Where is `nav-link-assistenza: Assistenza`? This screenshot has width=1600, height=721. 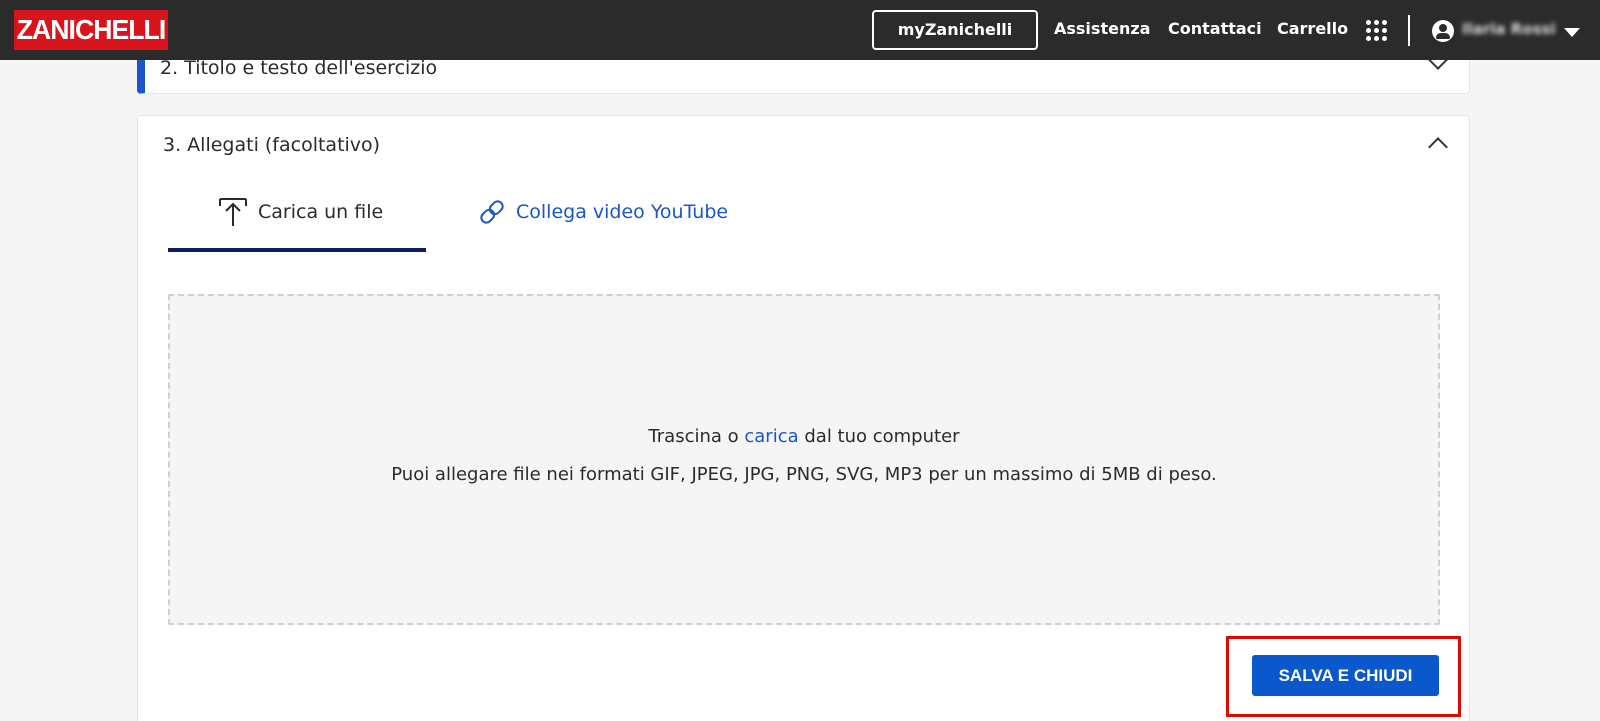 nav-link-assistenza: Assistenza is located at coordinates (1102, 28).